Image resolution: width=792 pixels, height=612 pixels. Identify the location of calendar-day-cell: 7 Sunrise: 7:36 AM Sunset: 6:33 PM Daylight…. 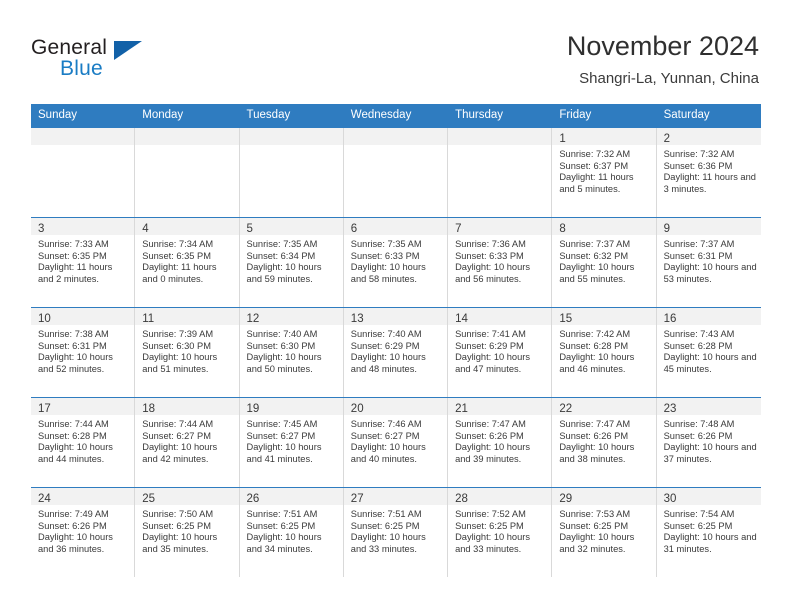
(500, 262).